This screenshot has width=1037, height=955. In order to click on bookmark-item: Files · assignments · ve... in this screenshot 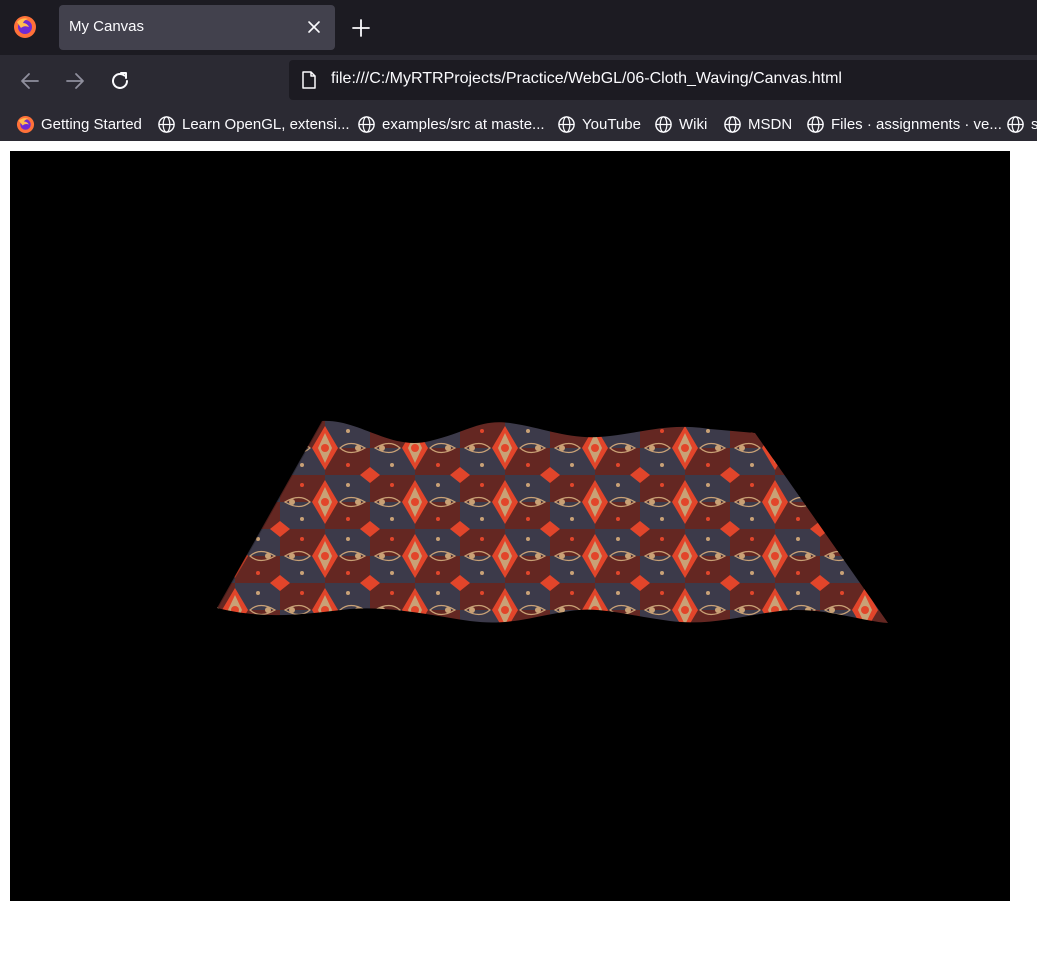, I will do `click(904, 124)`.